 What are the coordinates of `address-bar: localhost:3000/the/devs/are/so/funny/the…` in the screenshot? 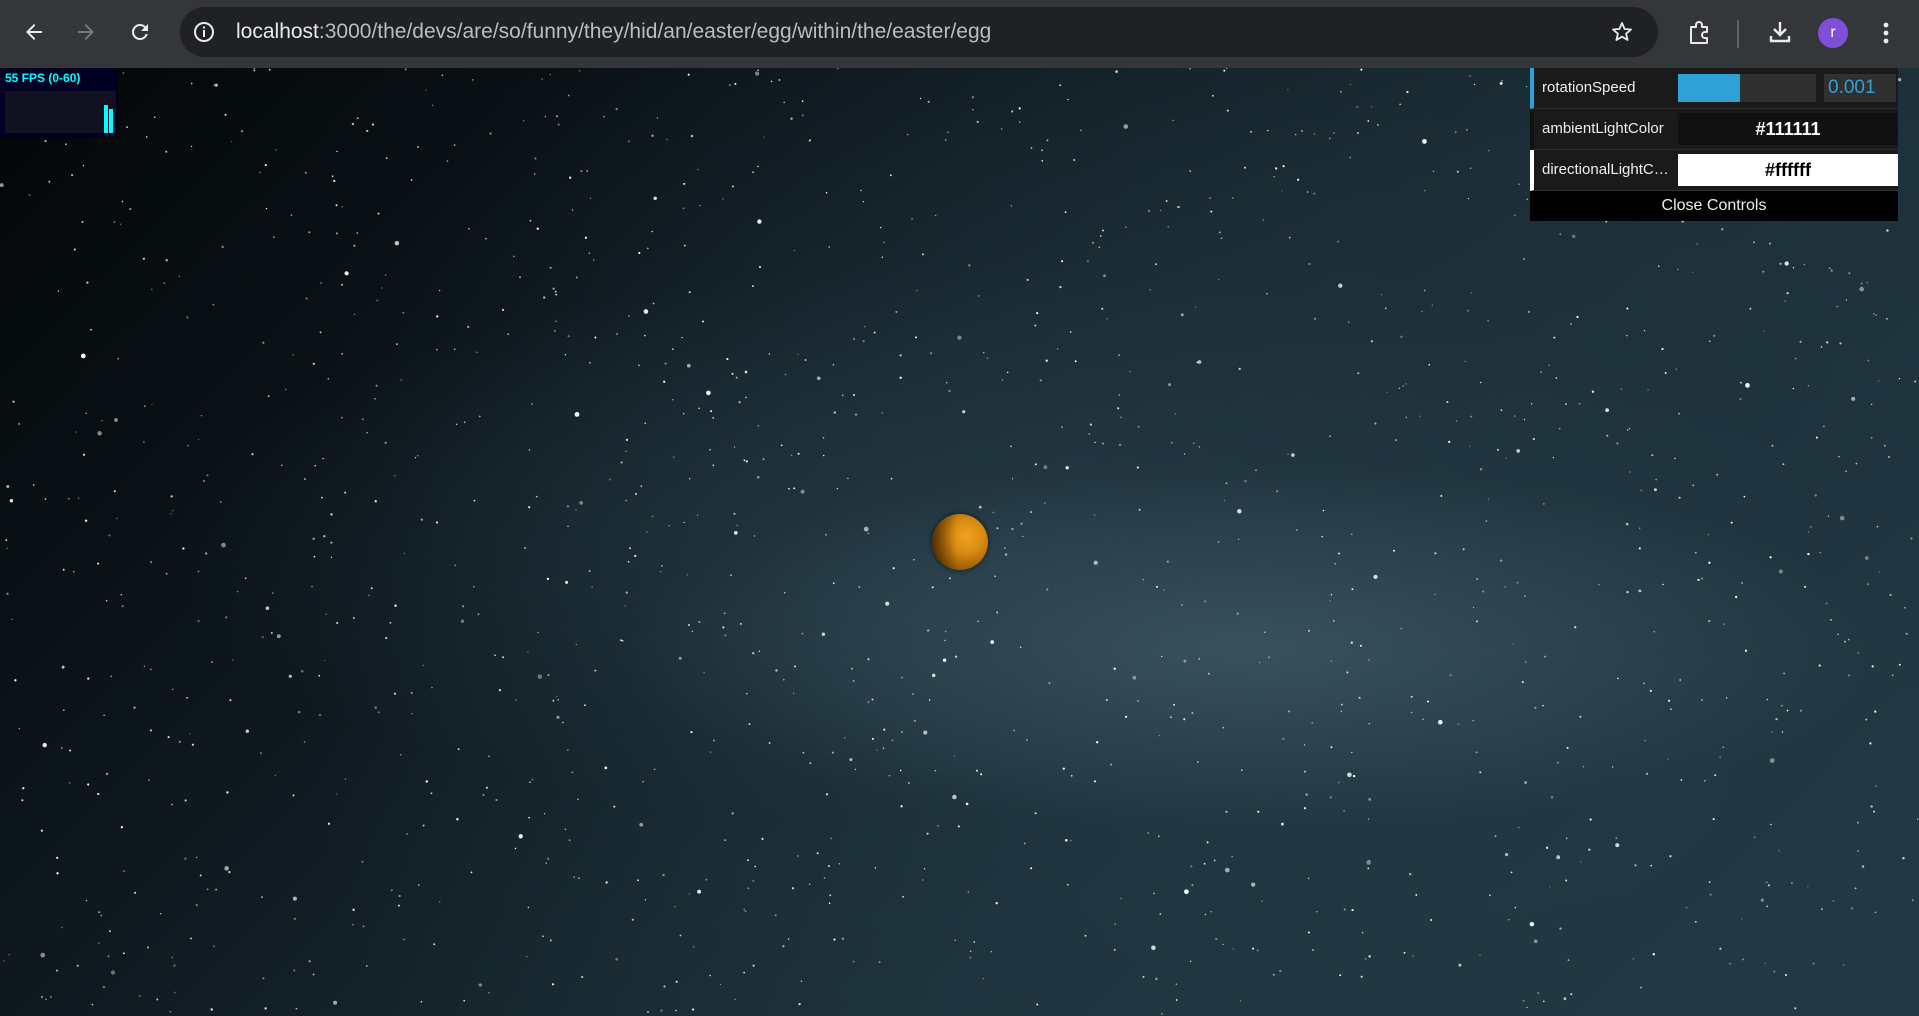 It's located at (919, 32).